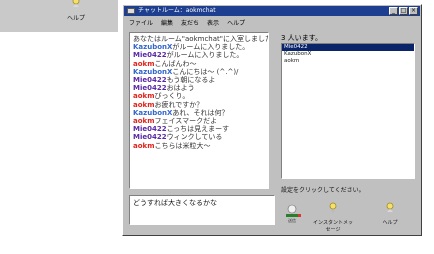 The width and height of the screenshot is (434, 254). I want to click on chat-text: こっちは見えまーす, so click(198, 129).